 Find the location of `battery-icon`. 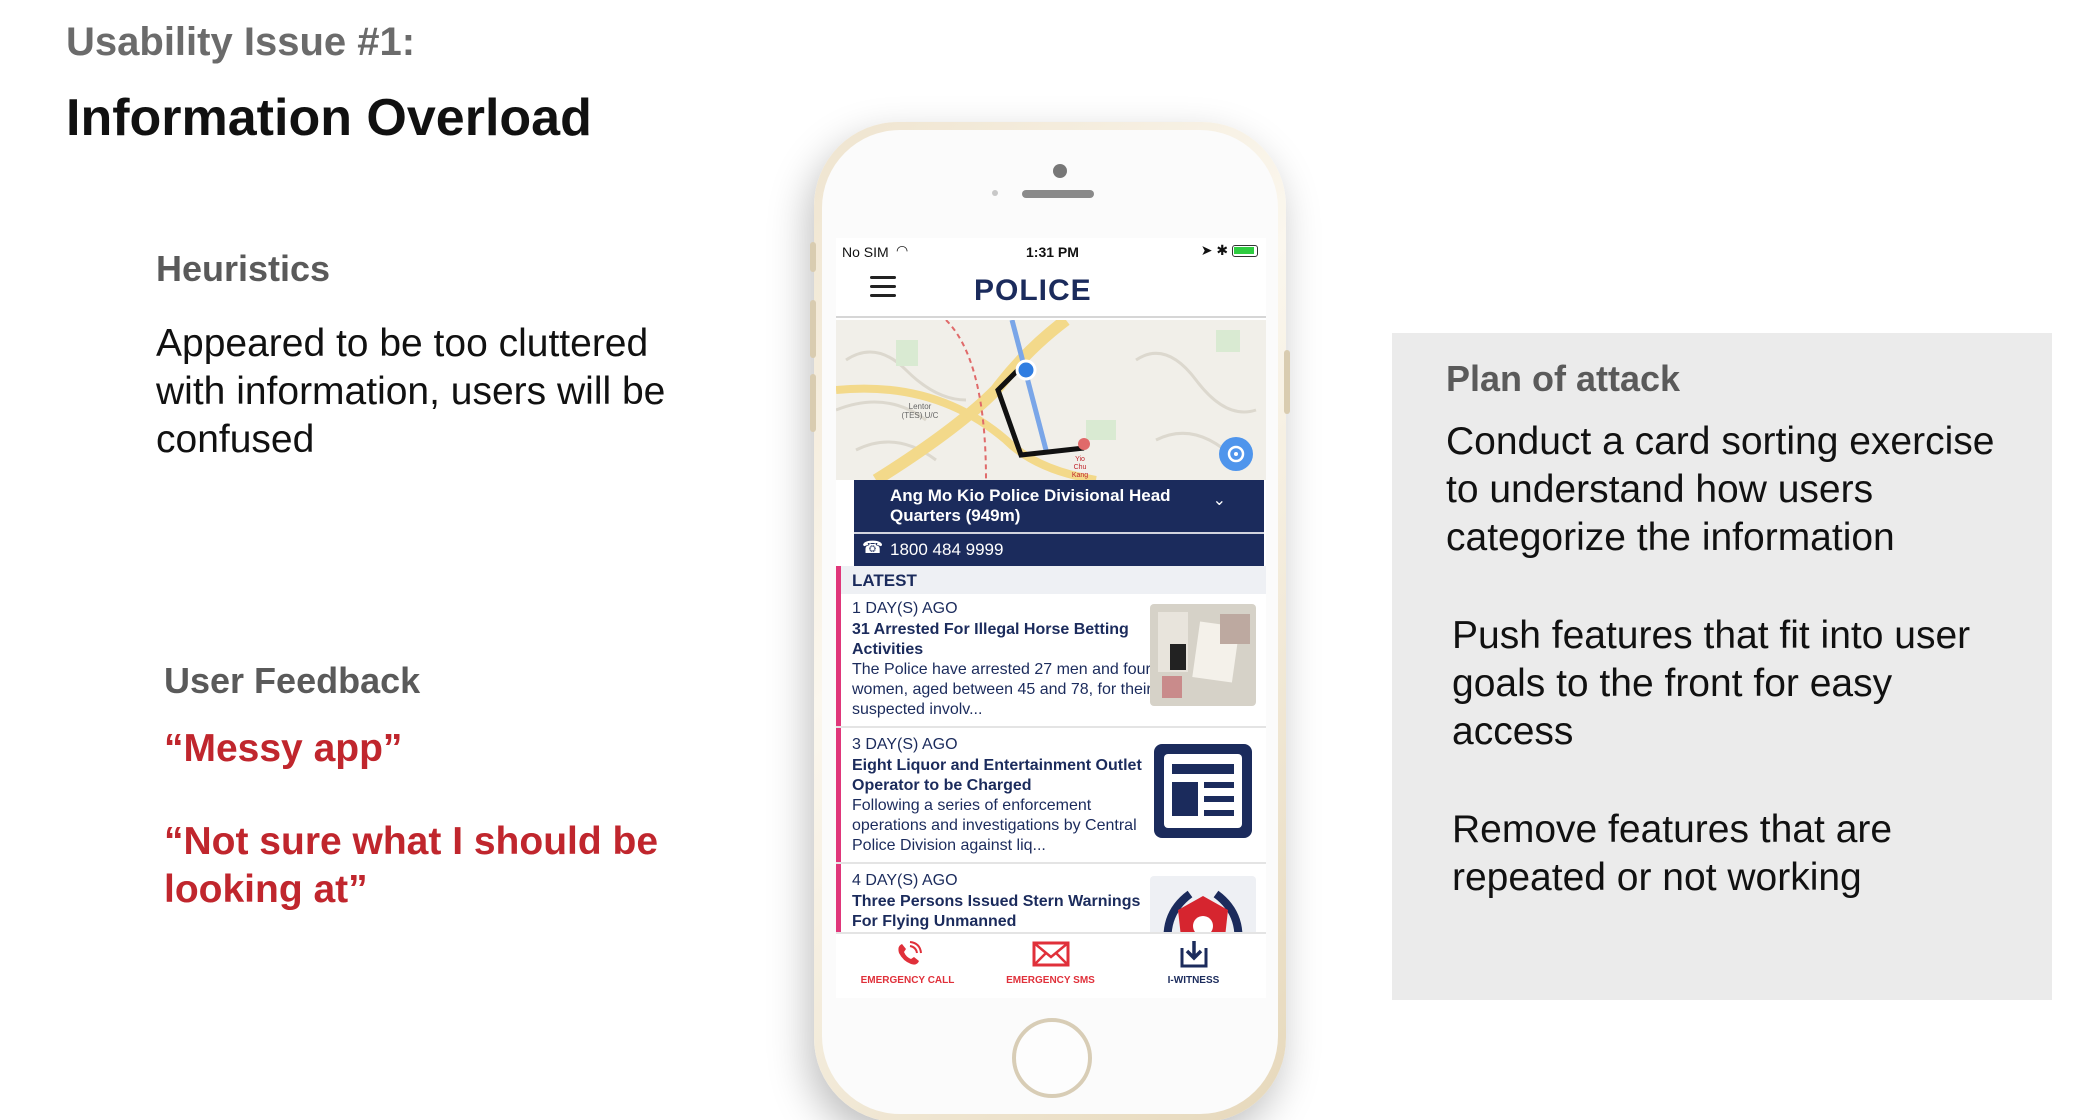

battery-icon is located at coordinates (1245, 251).